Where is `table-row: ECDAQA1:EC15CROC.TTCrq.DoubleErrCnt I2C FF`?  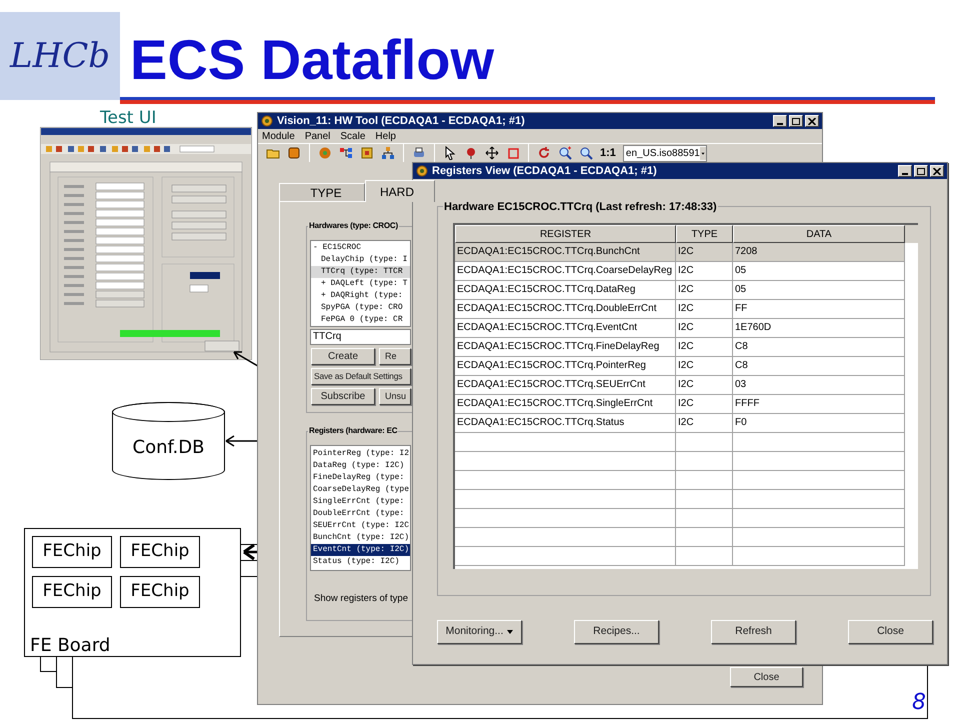
table-row: ECDAQA1:EC15CROC.TTCrq.DoubleErrCnt I2C FF is located at coordinates (680, 309).